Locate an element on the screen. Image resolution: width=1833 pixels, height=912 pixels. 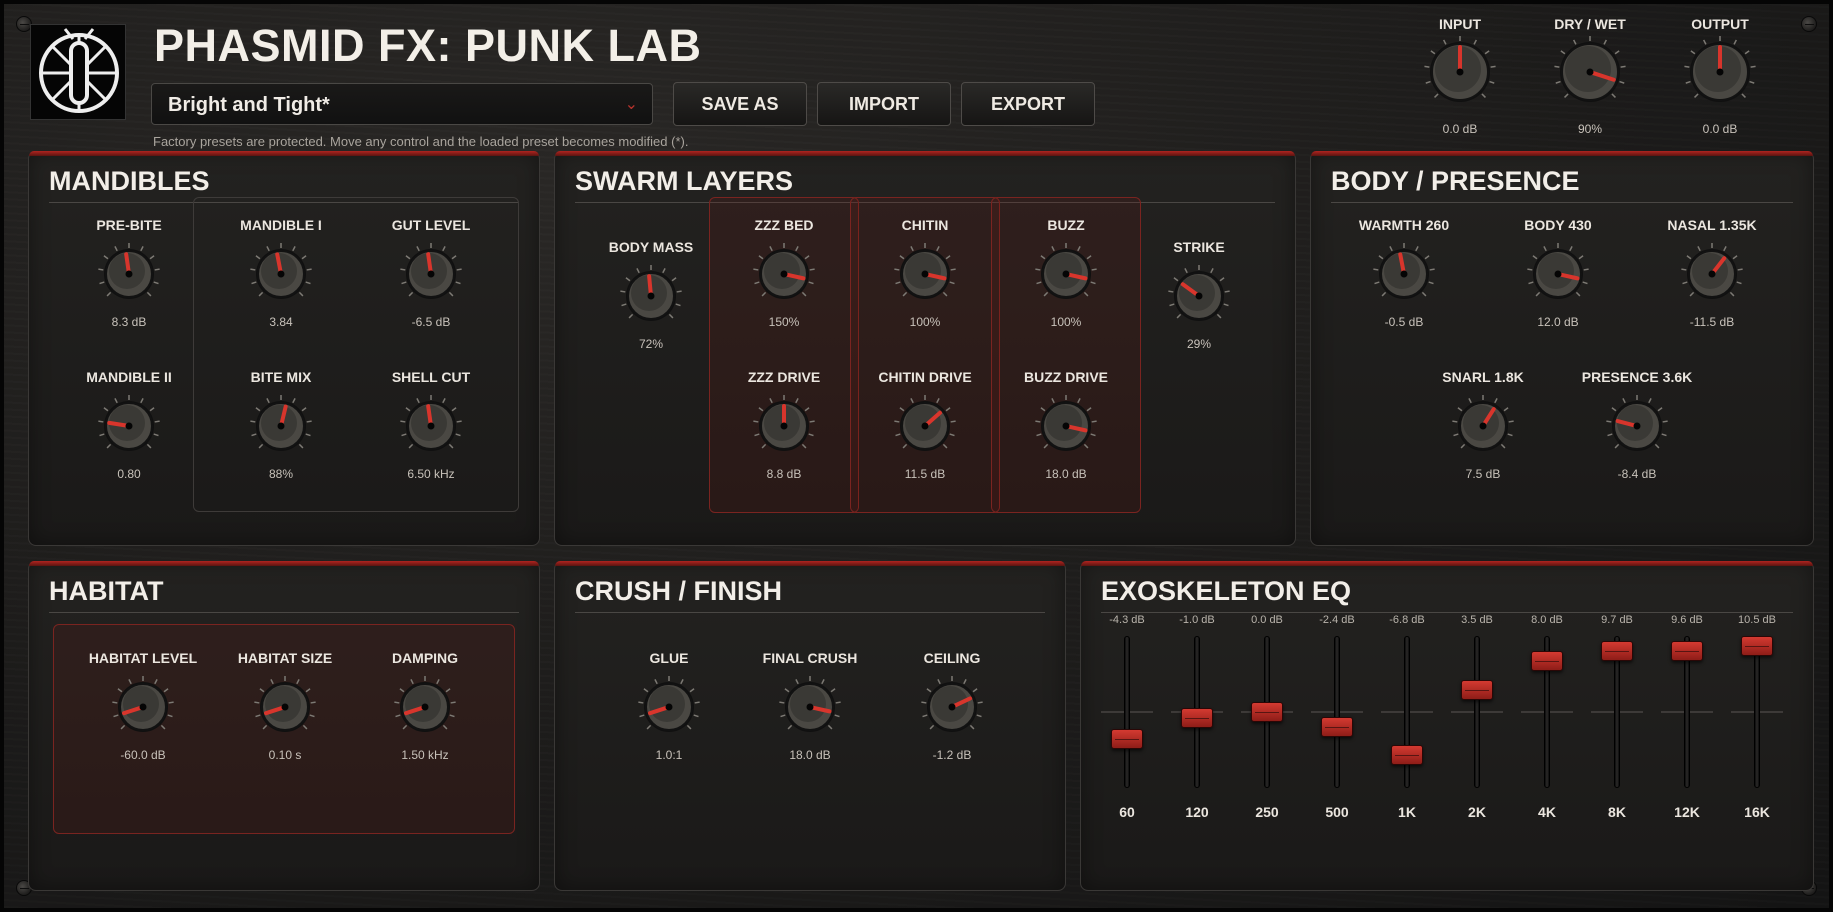
knob-value: -60.0 dB is located at coordinates (143, 755).